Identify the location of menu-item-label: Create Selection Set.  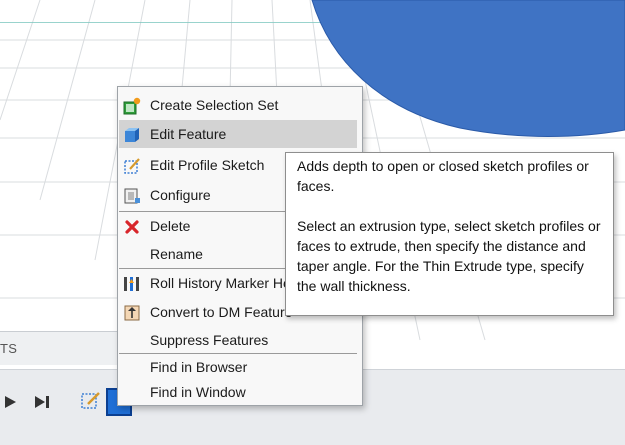
(214, 105).